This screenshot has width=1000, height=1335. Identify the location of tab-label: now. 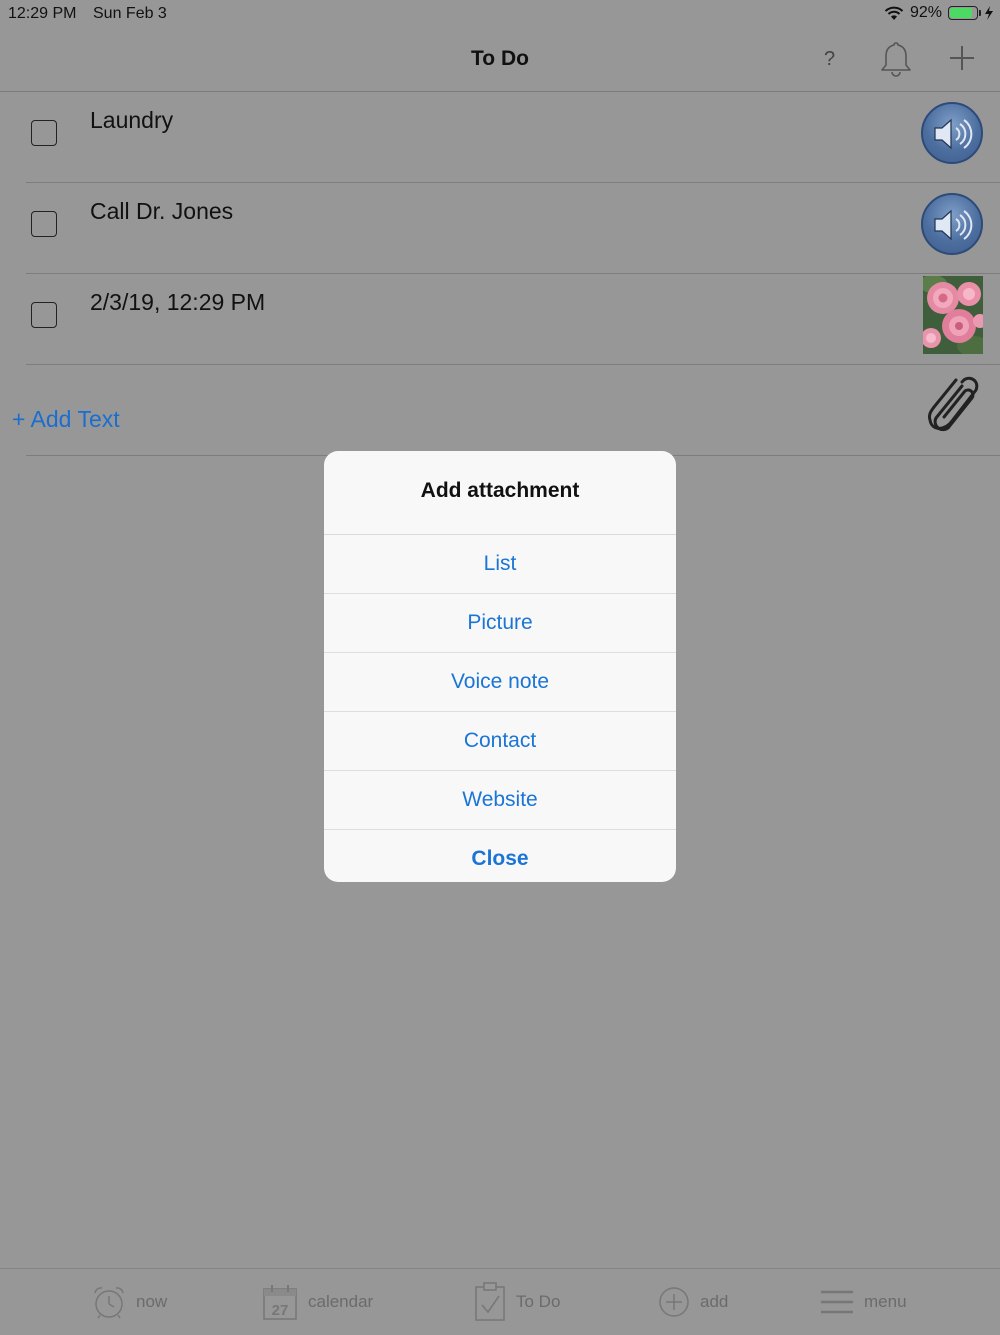
(152, 1301).